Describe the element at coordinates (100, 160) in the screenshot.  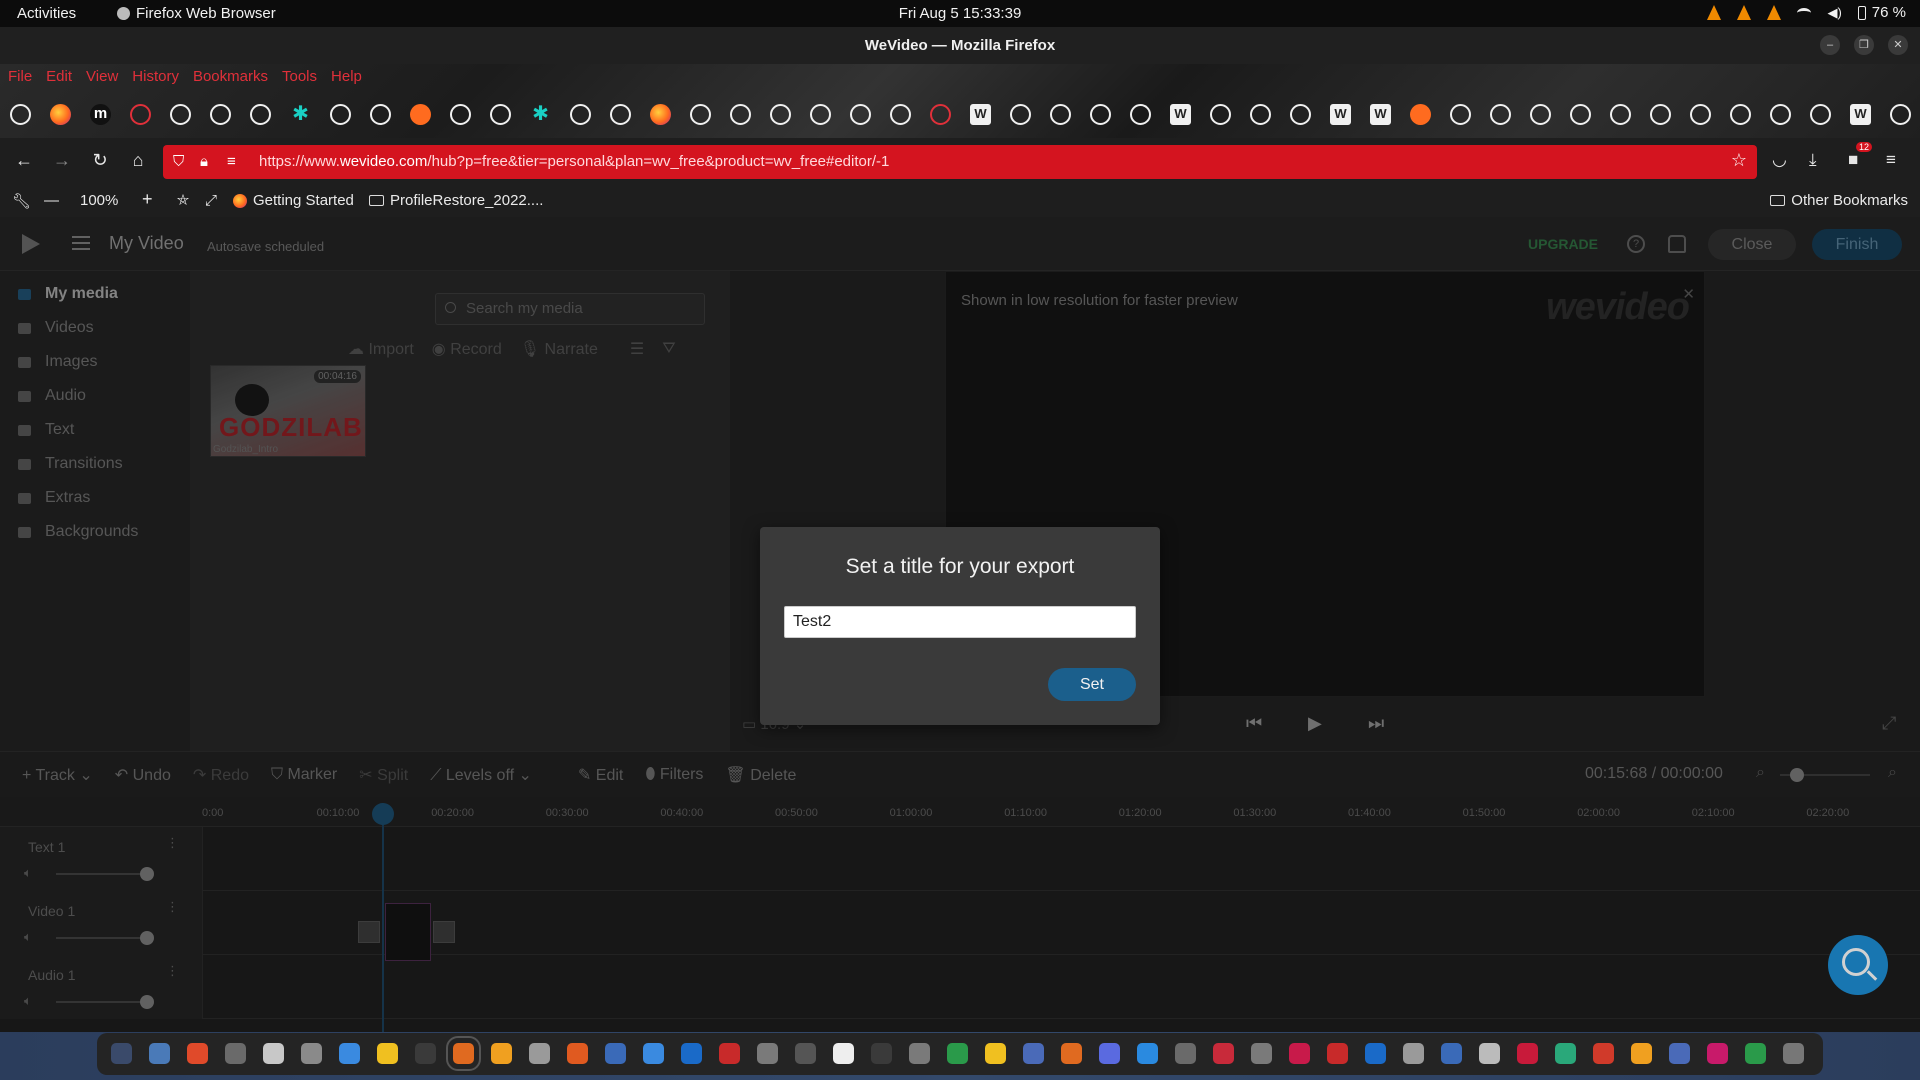
I see `reload-icon: ↻` at that location.